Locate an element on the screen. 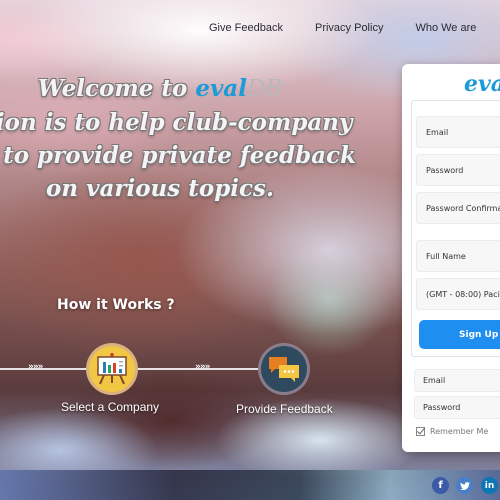  timezone-select: (GMT - 08:00) Pacific Time is located at coordinates (458, 294).